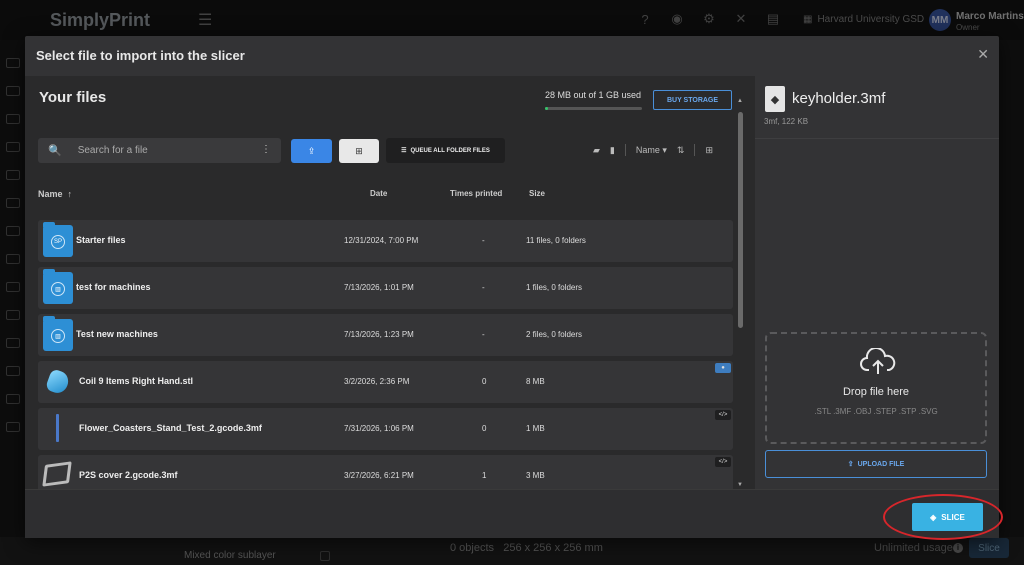 The image size is (1024, 565). I want to click on list-icon: ☰, so click(404, 151).